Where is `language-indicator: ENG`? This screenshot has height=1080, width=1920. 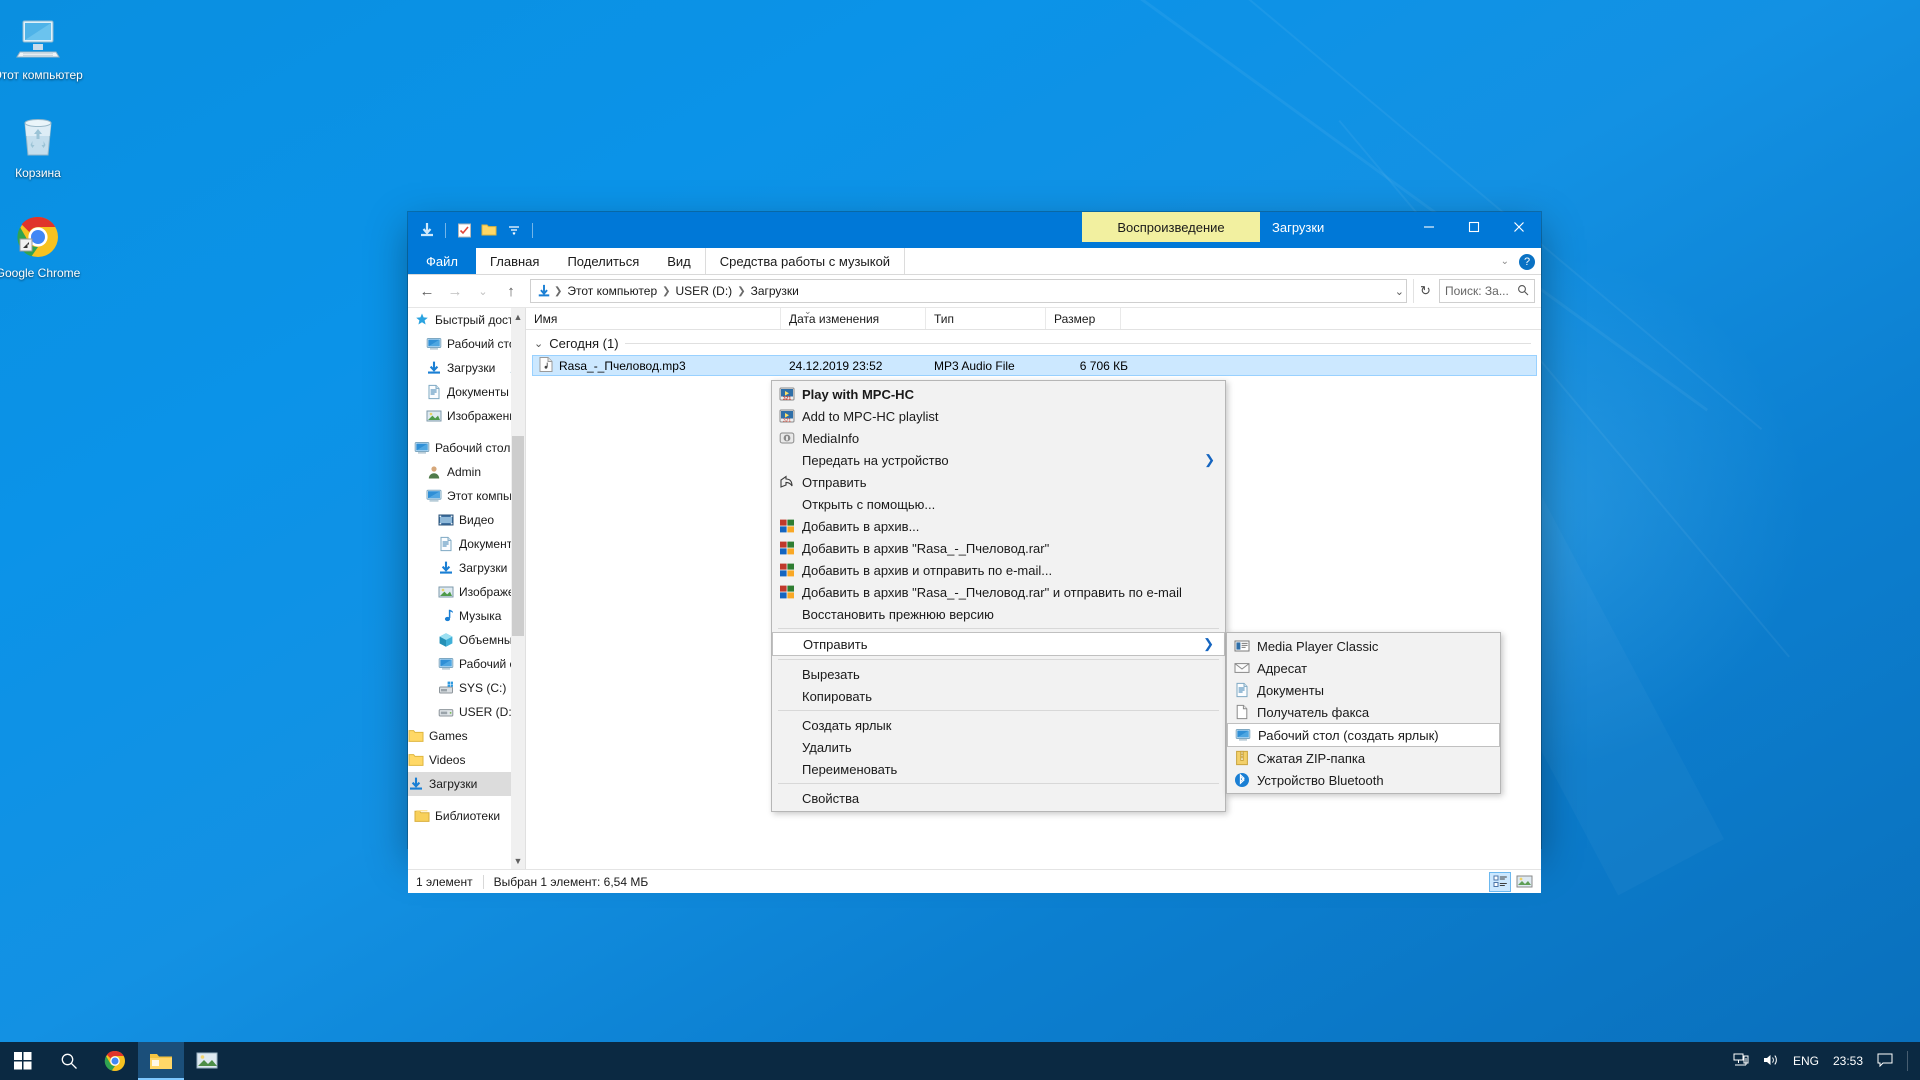 language-indicator: ENG is located at coordinates (1806, 1061).